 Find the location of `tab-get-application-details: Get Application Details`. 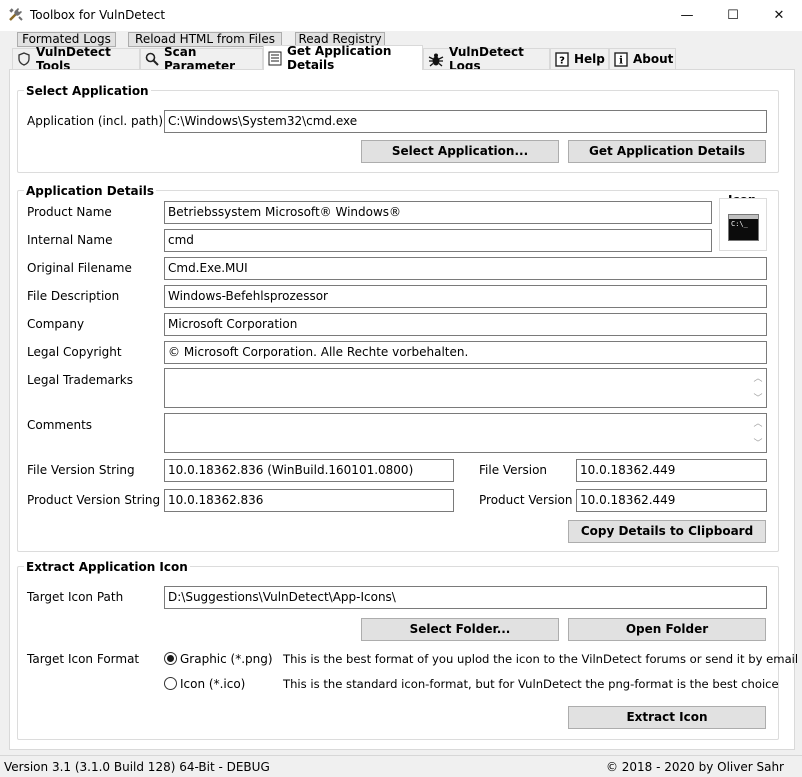

tab-get-application-details: Get Application Details is located at coordinates (343, 58).